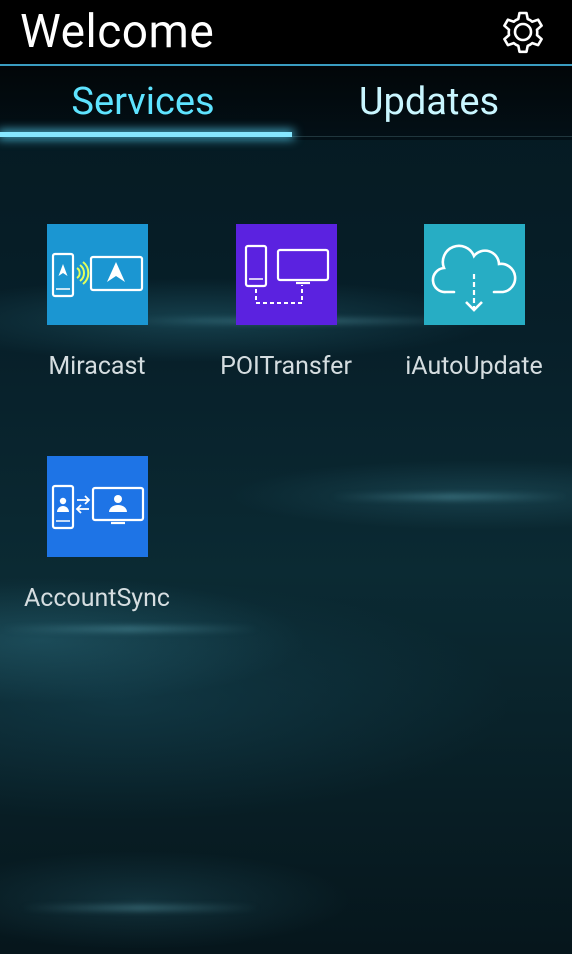 Image resolution: width=572 pixels, height=954 pixels. I want to click on service-poi-transfer: POITransfer, so click(286, 319).